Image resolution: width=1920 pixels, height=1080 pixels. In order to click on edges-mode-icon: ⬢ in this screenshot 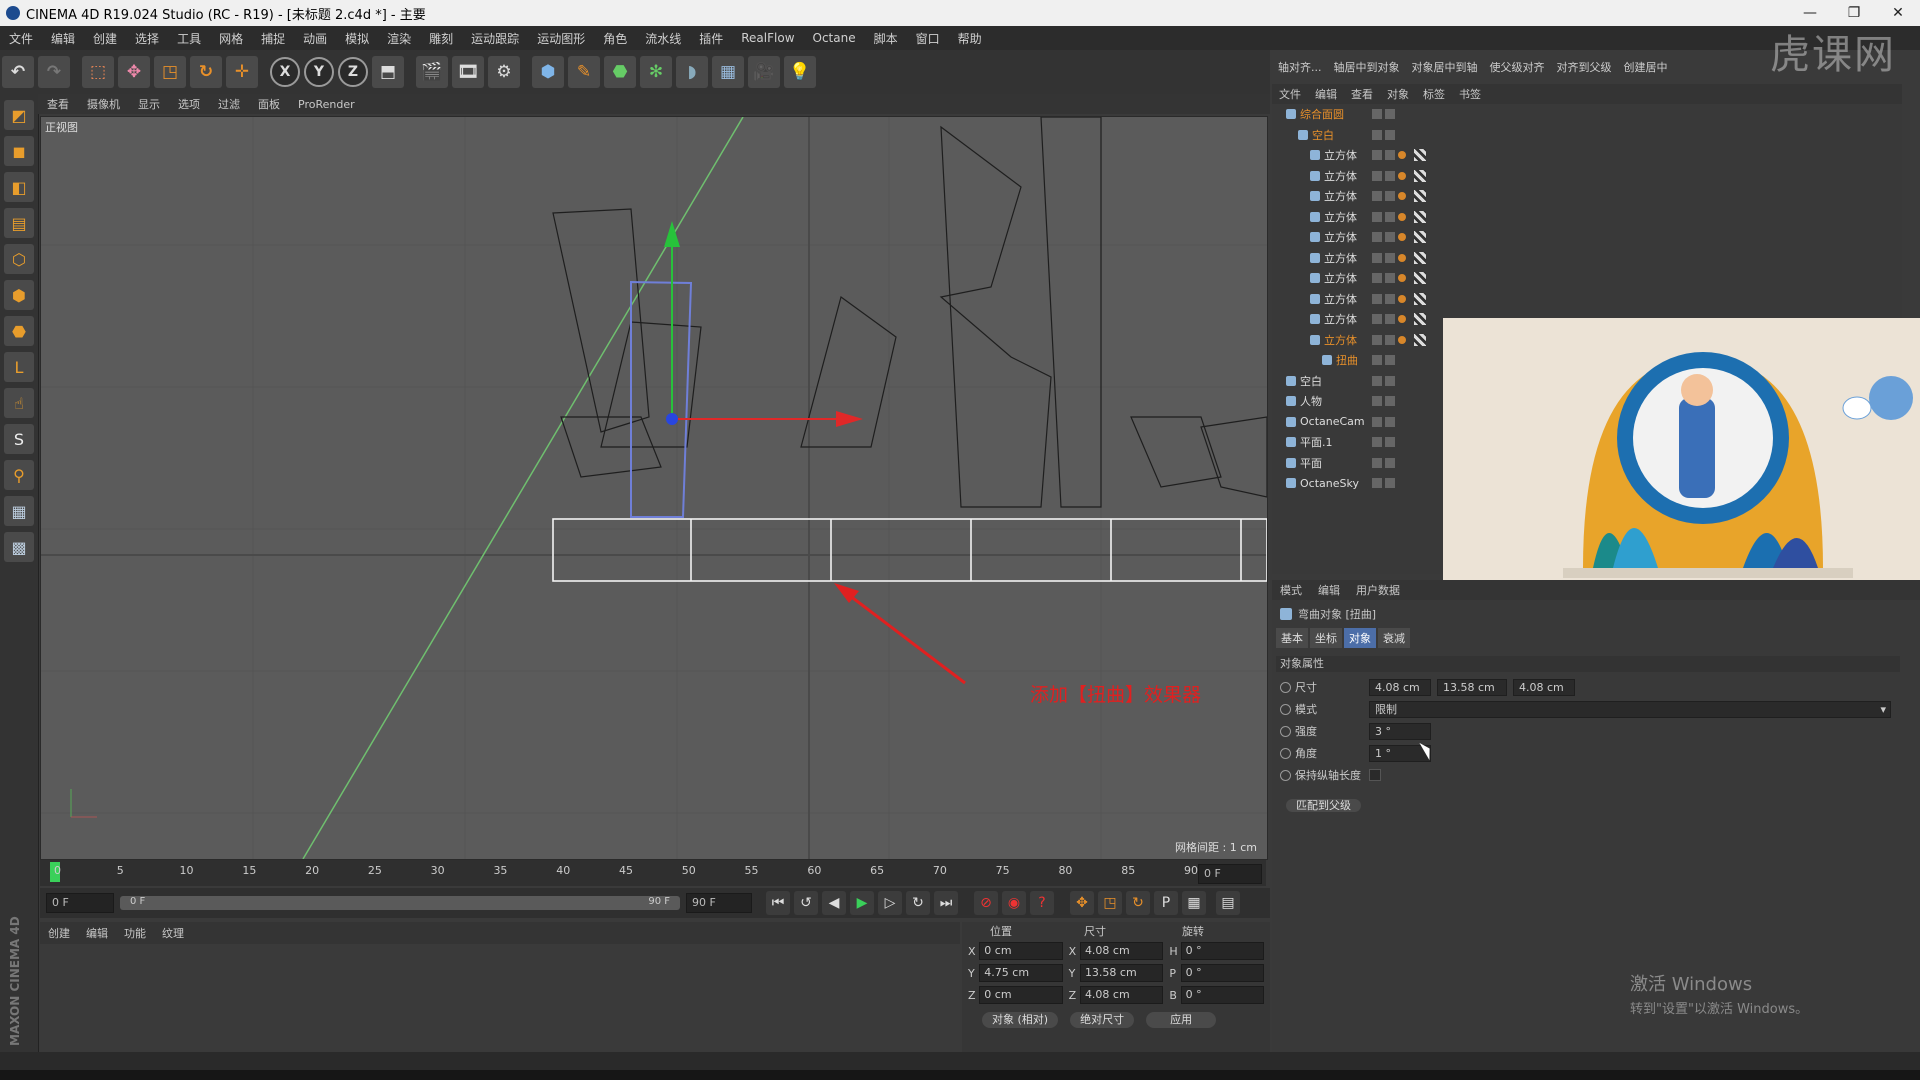, I will do `click(19, 295)`.